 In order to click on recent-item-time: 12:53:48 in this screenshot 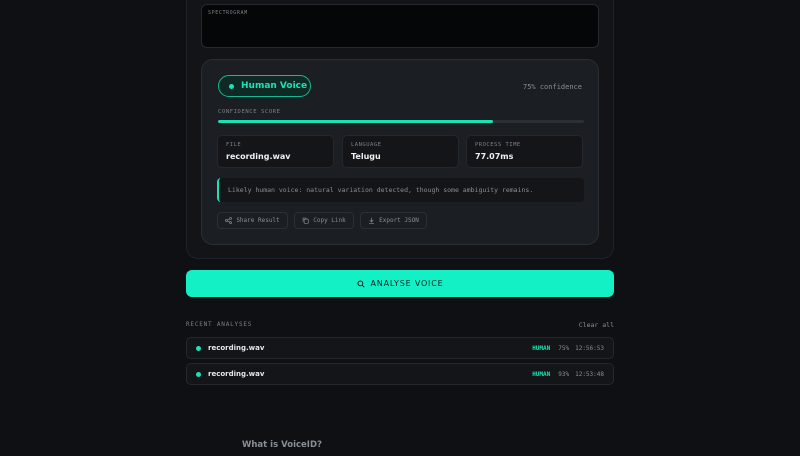, I will do `click(589, 374)`.